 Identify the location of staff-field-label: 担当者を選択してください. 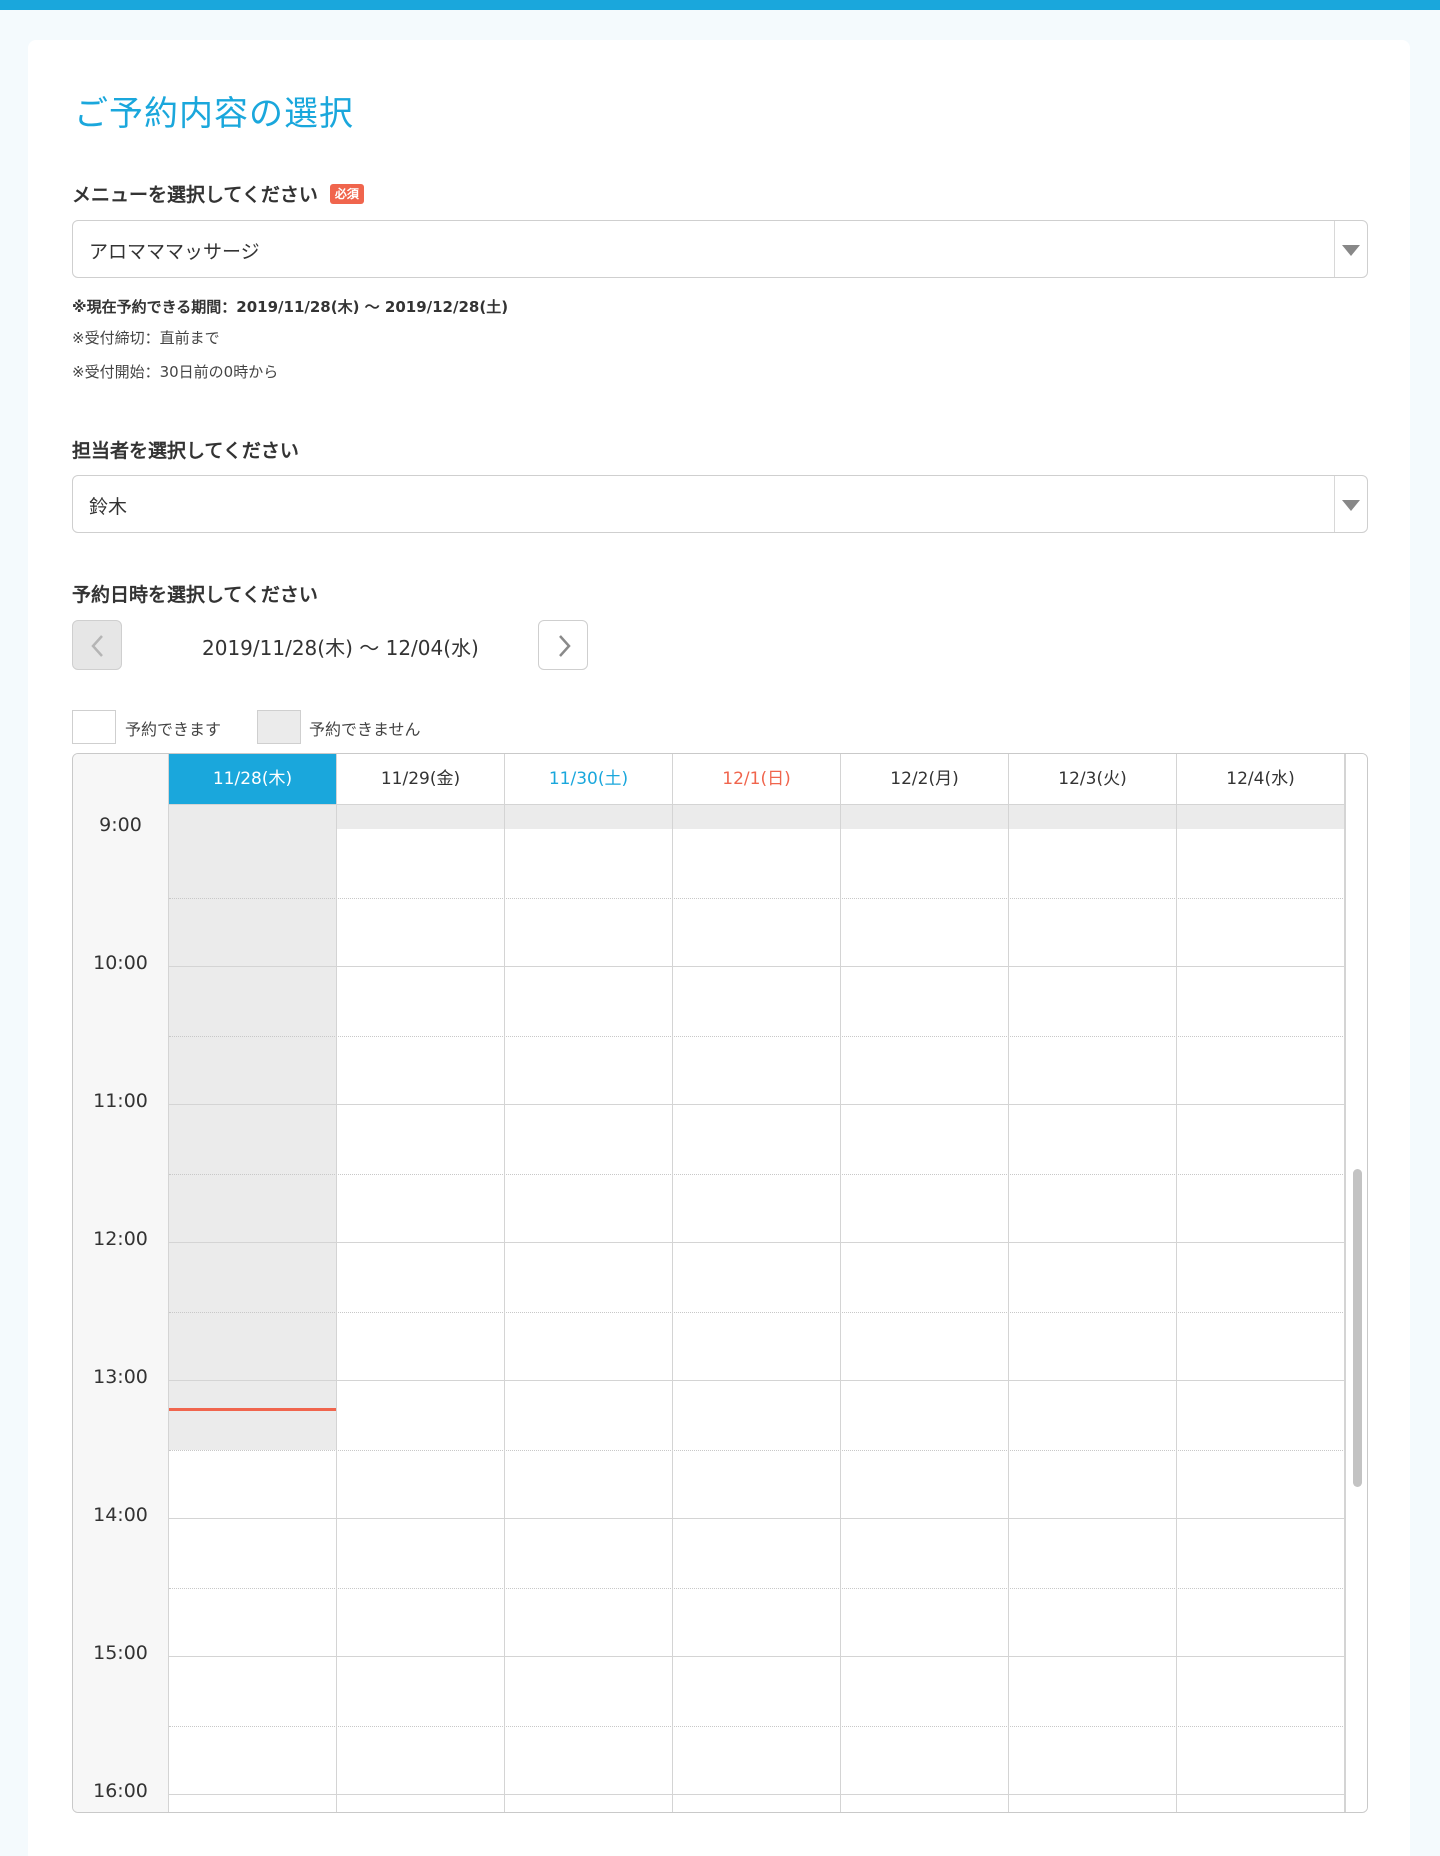
(185, 451).